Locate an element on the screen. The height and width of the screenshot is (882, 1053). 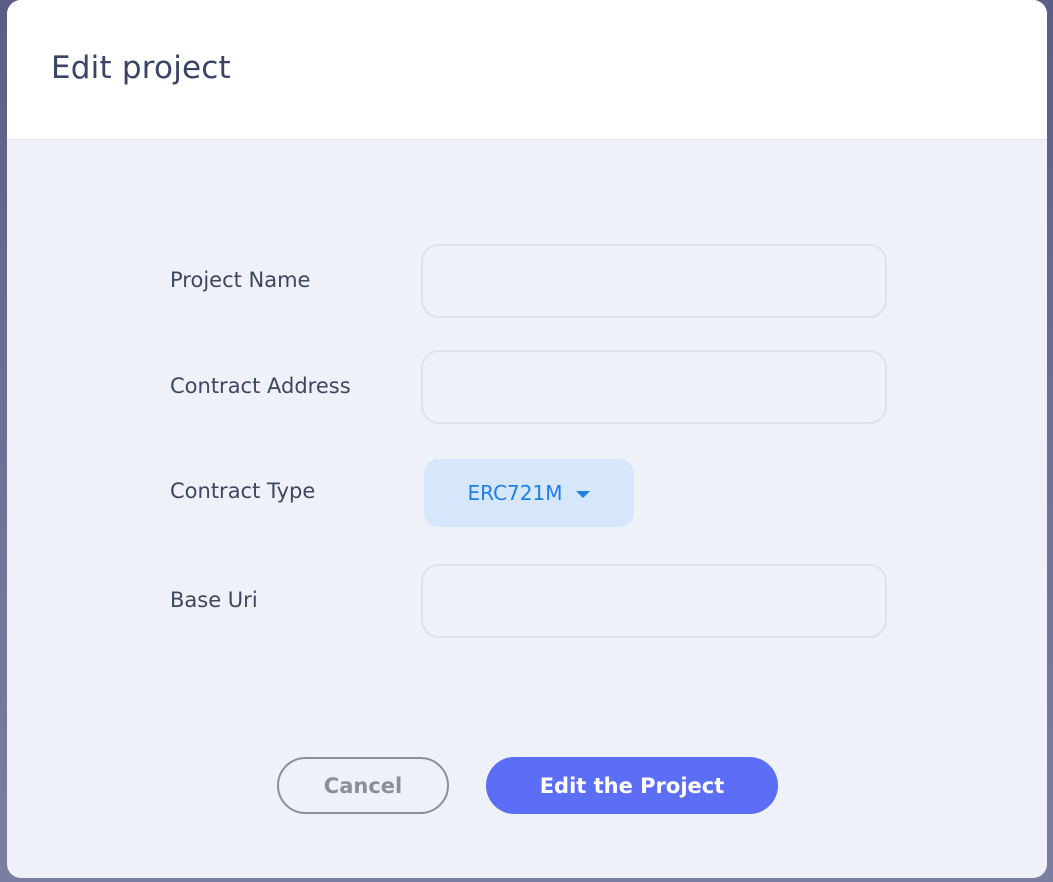
project-name-input is located at coordinates (654, 281).